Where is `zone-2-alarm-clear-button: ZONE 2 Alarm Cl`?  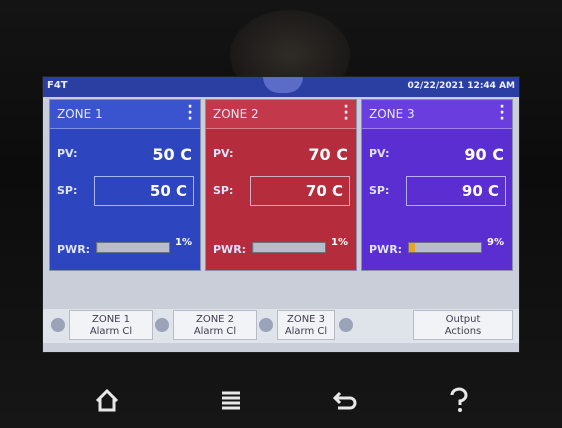
zone-2-alarm-clear-button: ZONE 2 Alarm Cl is located at coordinates (215, 325).